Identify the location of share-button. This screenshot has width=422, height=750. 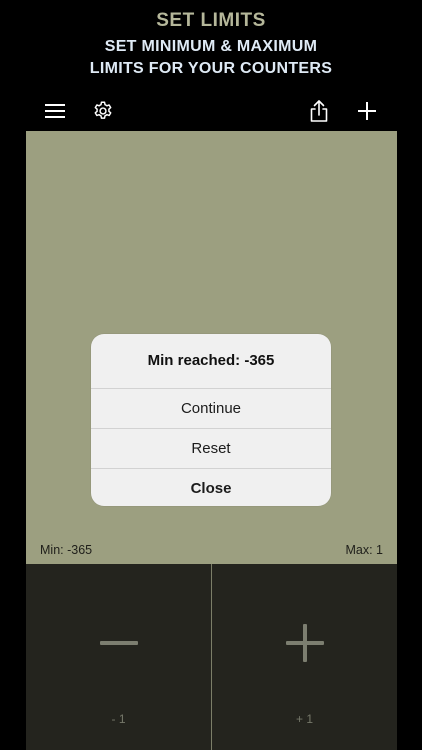
(319, 111).